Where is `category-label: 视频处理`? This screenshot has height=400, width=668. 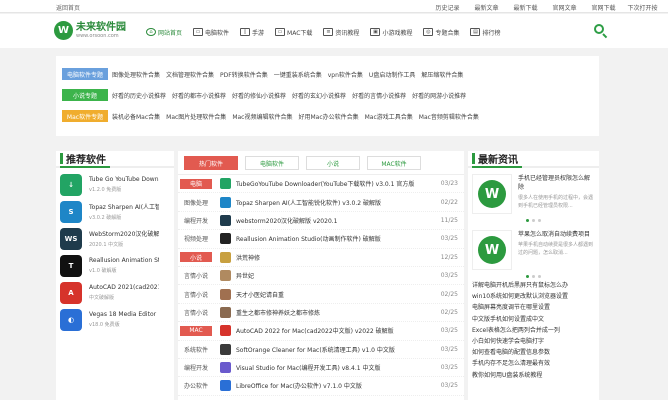
category-label: 视频处理 is located at coordinates (196, 238).